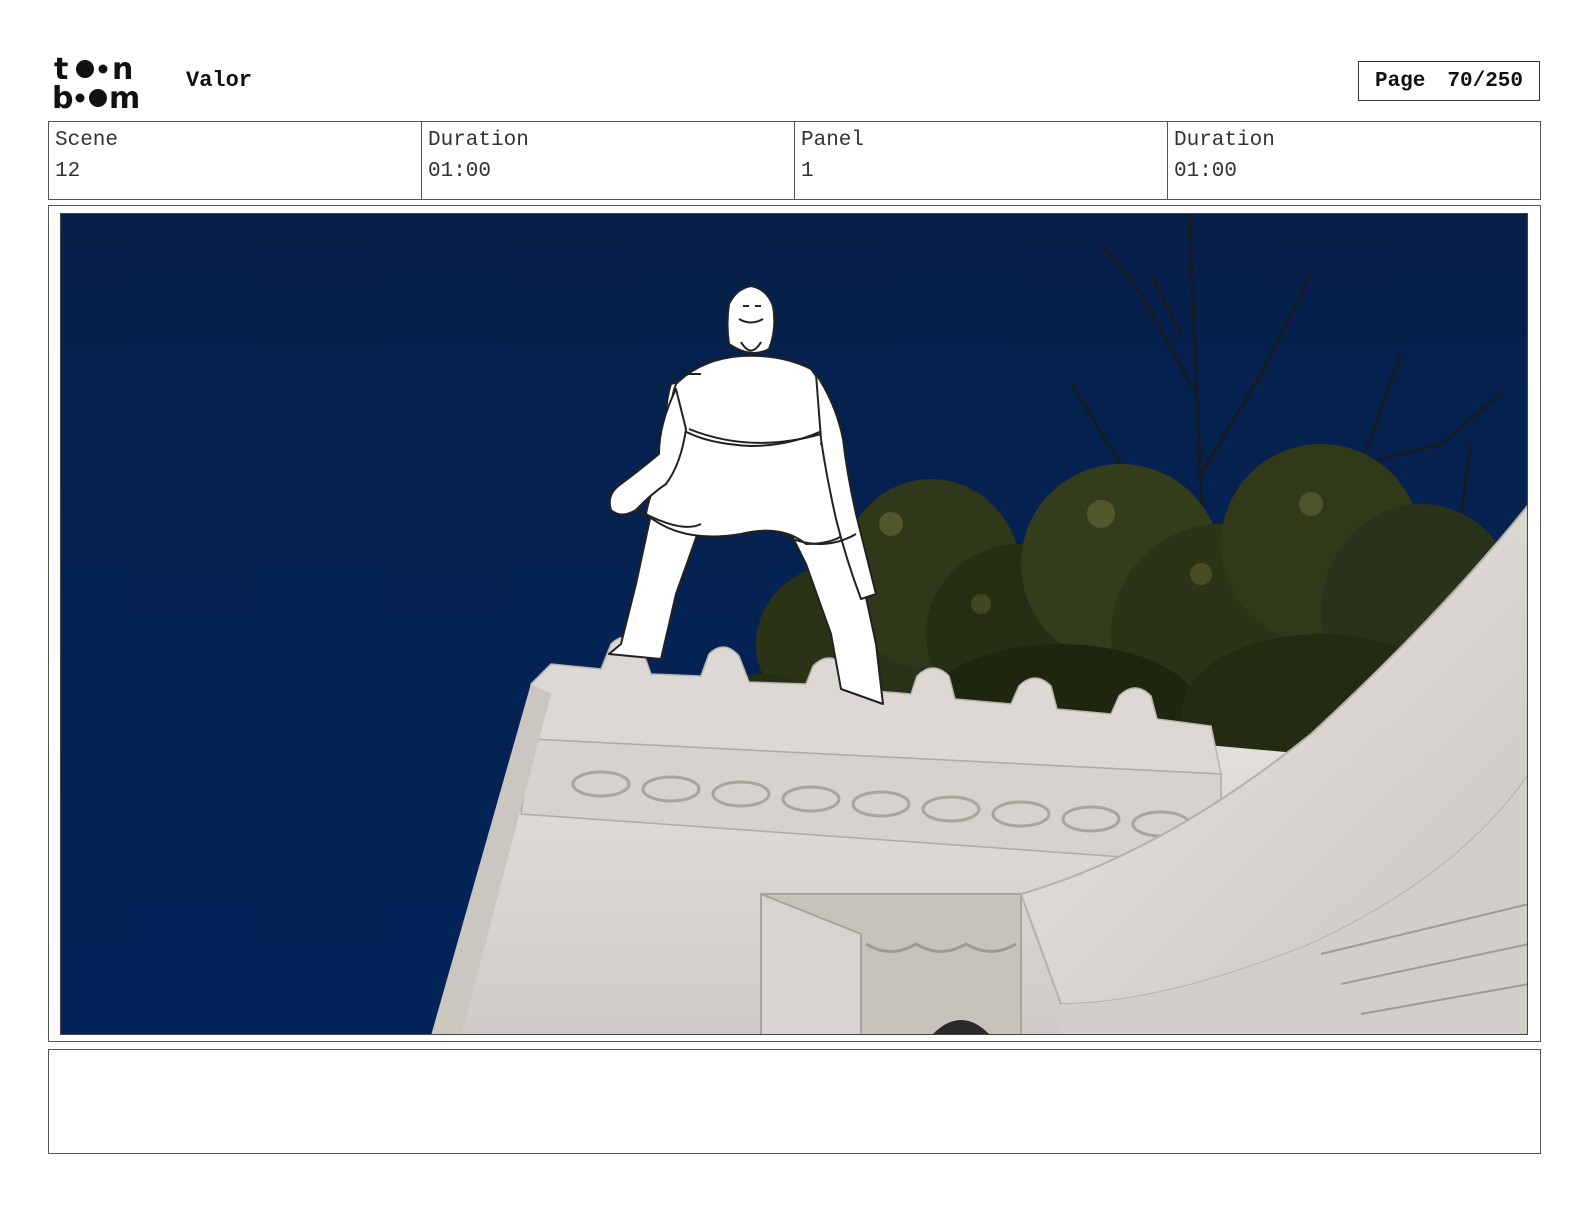 Image resolution: width=1584 pixels, height=1224 pixels. What do you see at coordinates (1485, 81) in the screenshot?
I see `page-number: 70/250` at bounding box center [1485, 81].